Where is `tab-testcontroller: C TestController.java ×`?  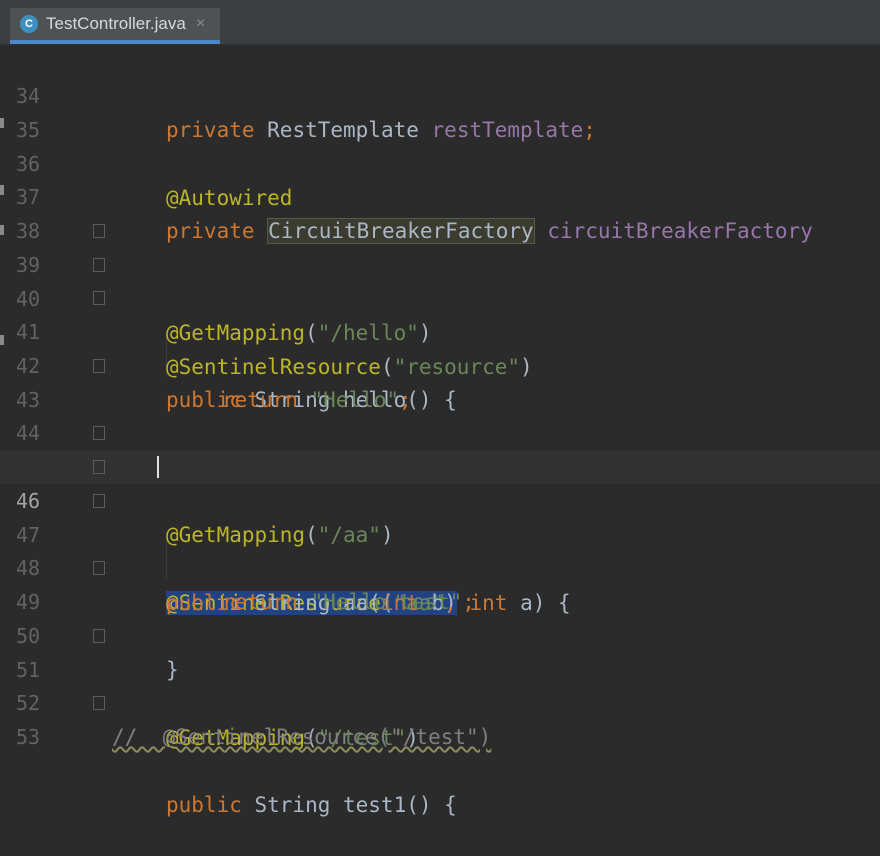
tab-testcontroller: C TestController.java × is located at coordinates (115, 26).